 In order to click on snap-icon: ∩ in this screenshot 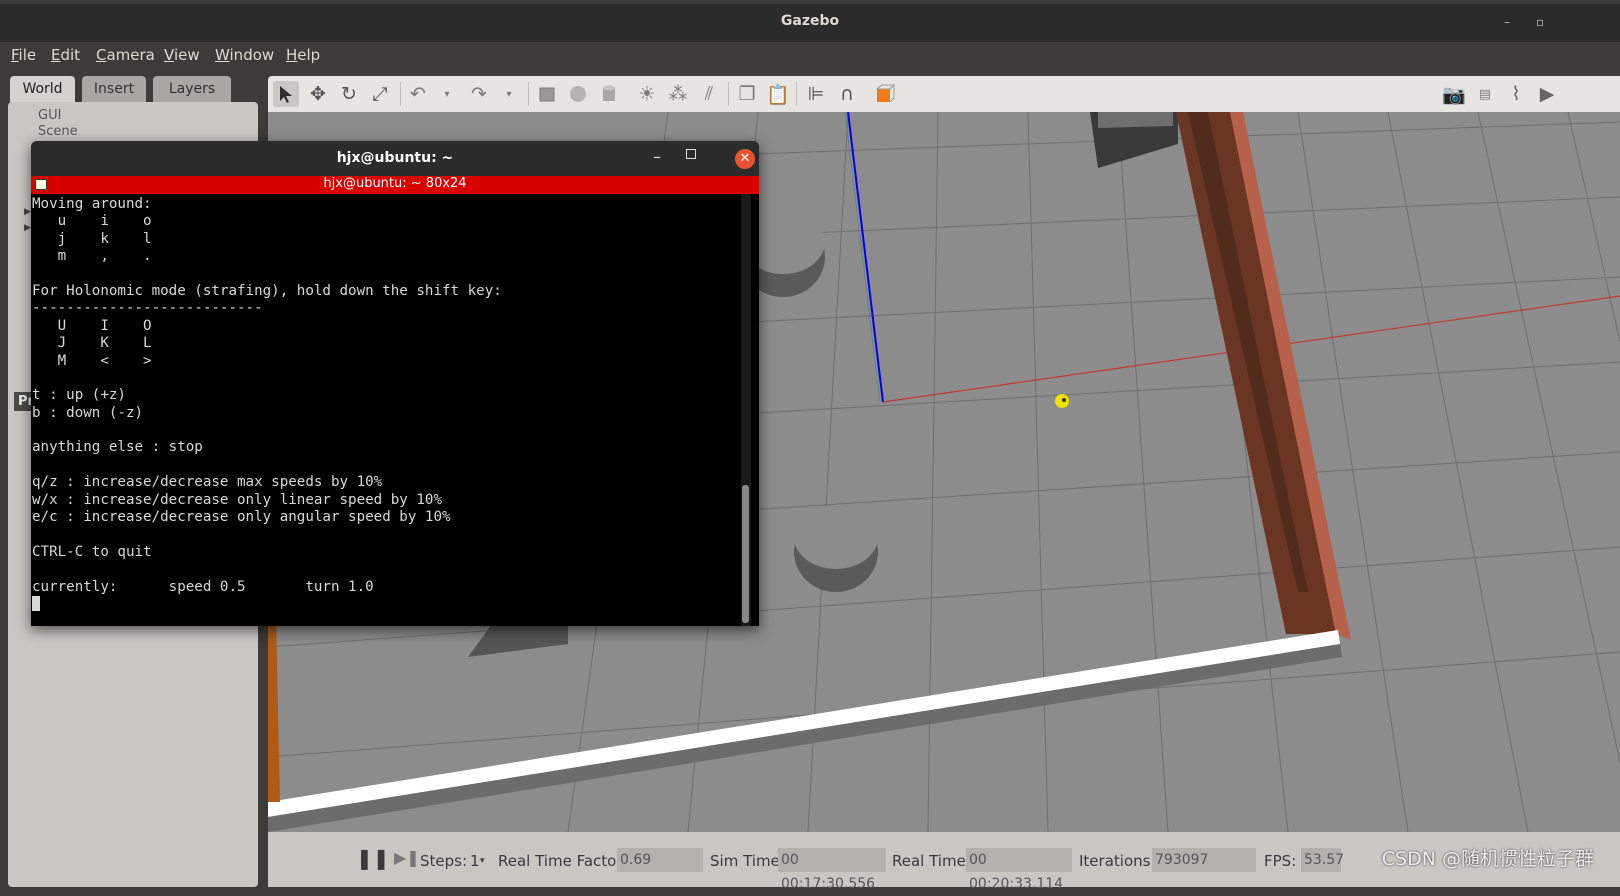, I will do `click(847, 94)`.